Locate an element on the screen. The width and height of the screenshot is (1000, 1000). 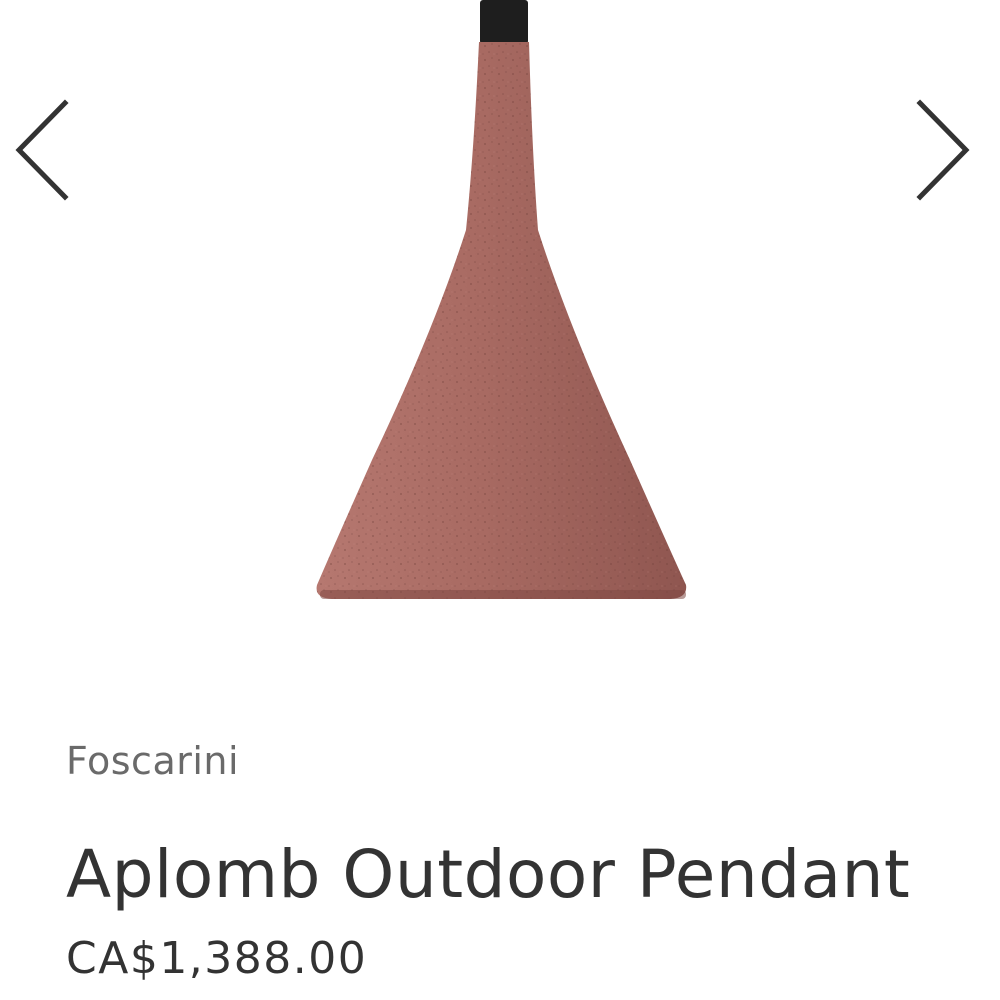
gallery-next-button is located at coordinates (945, 150).